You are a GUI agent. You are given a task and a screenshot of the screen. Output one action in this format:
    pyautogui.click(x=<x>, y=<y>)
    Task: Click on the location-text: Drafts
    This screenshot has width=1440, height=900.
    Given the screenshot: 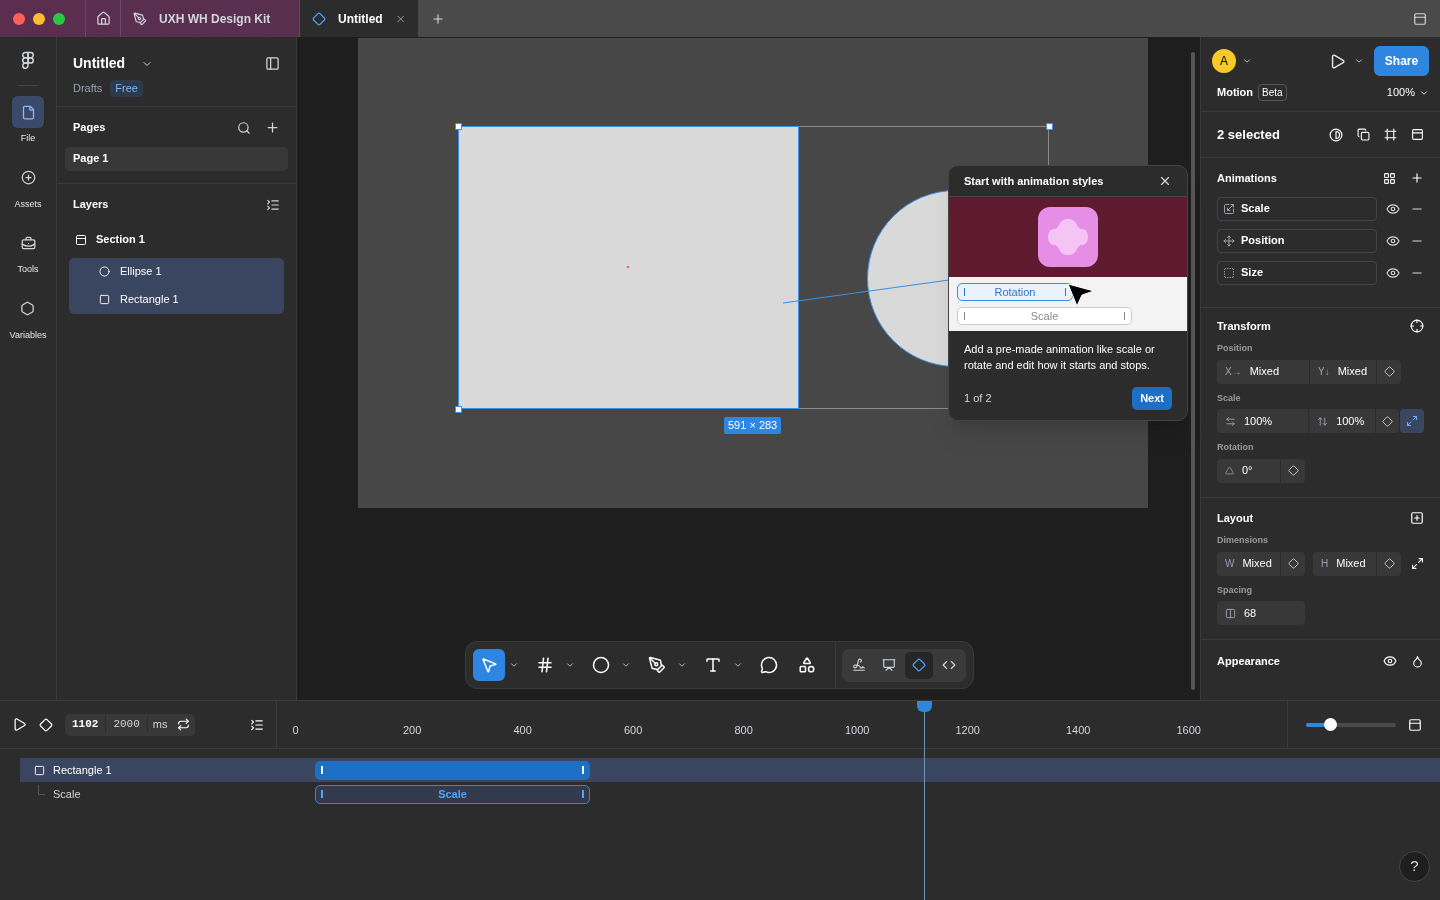 What is the action you would take?
    pyautogui.click(x=88, y=88)
    